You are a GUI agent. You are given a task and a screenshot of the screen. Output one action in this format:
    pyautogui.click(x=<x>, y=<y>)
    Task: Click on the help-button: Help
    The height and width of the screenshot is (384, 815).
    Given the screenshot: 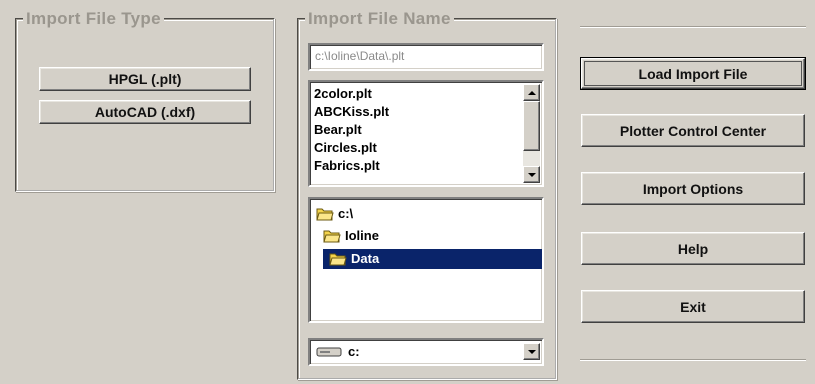 What is the action you would take?
    pyautogui.click(x=693, y=248)
    